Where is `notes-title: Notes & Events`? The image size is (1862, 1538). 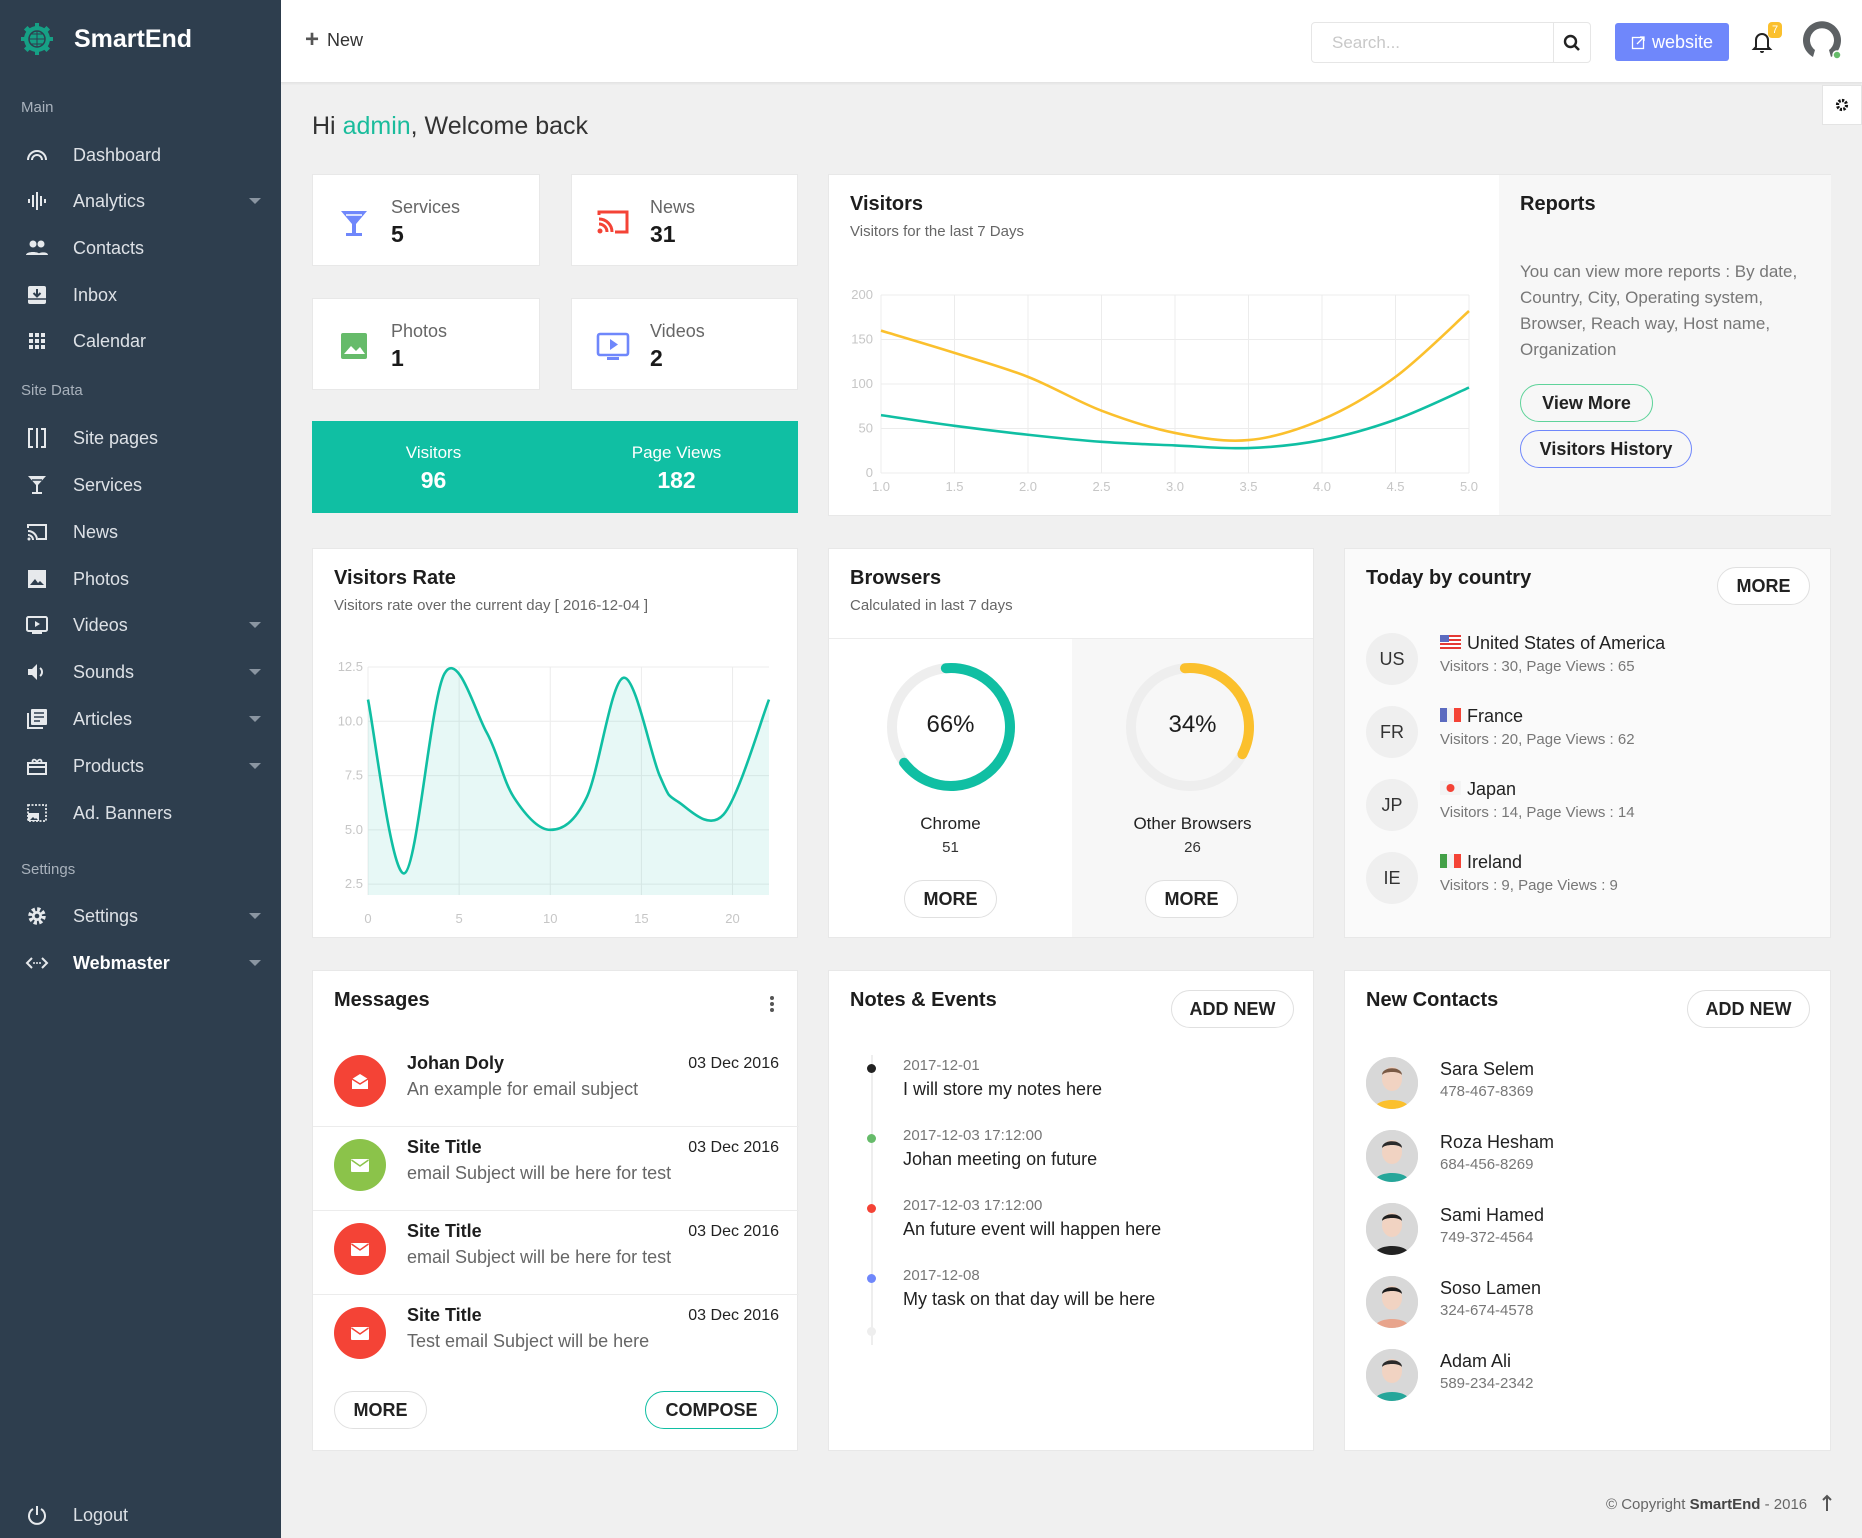 notes-title: Notes & Events is located at coordinates (923, 1000).